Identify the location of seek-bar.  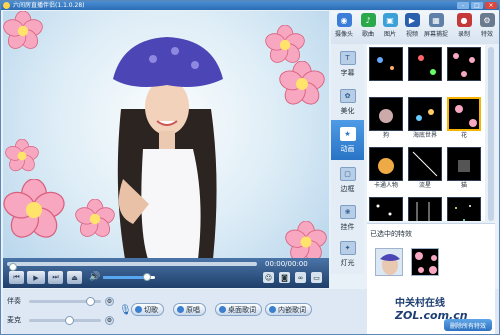
(132, 266).